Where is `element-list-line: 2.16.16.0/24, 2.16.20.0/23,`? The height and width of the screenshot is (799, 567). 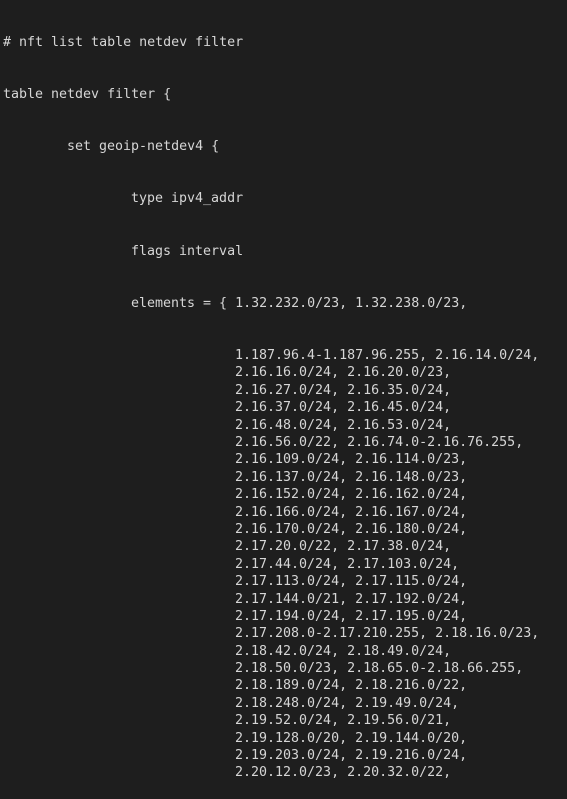 element-list-line: 2.16.16.0/24, 2.16.20.0/23, is located at coordinates (343, 373).